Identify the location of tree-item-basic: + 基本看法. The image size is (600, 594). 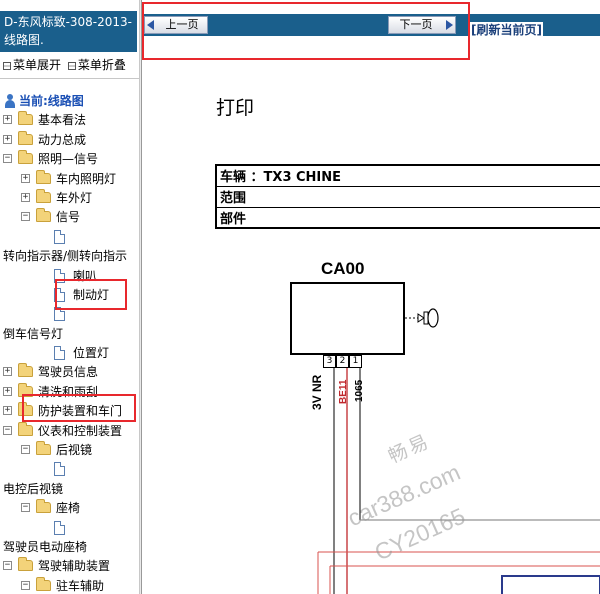
(69, 120).